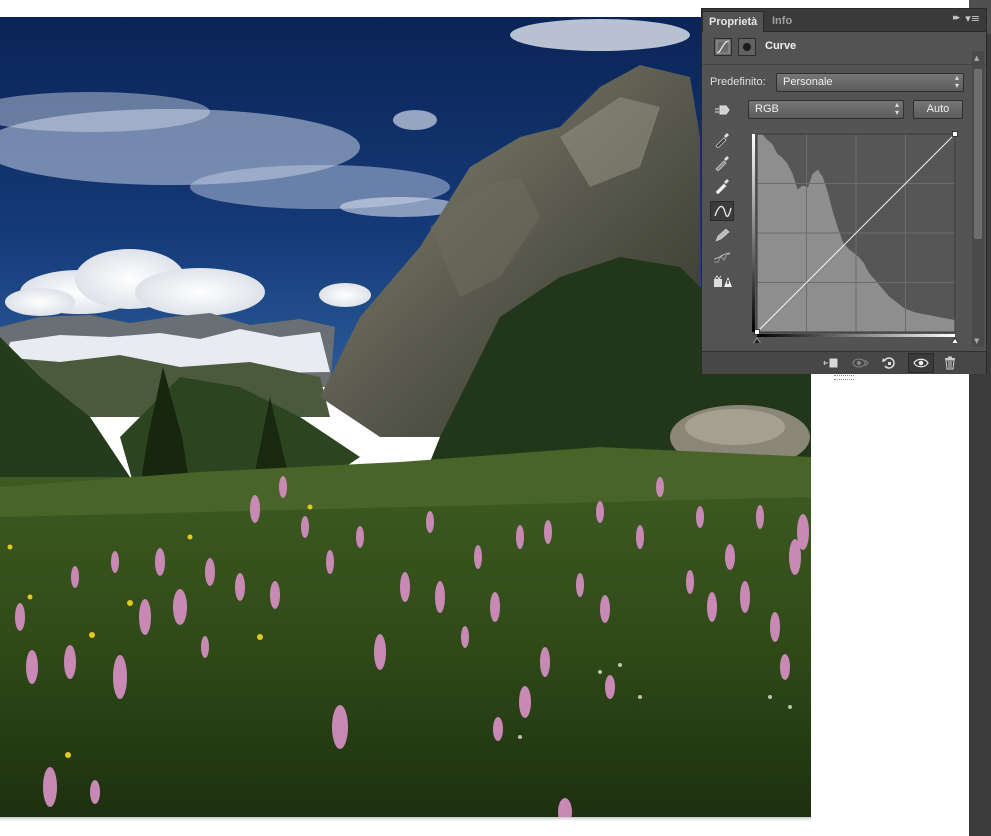 The width and height of the screenshot is (991, 836). I want to click on clipping-warning-icon, so click(722, 281).